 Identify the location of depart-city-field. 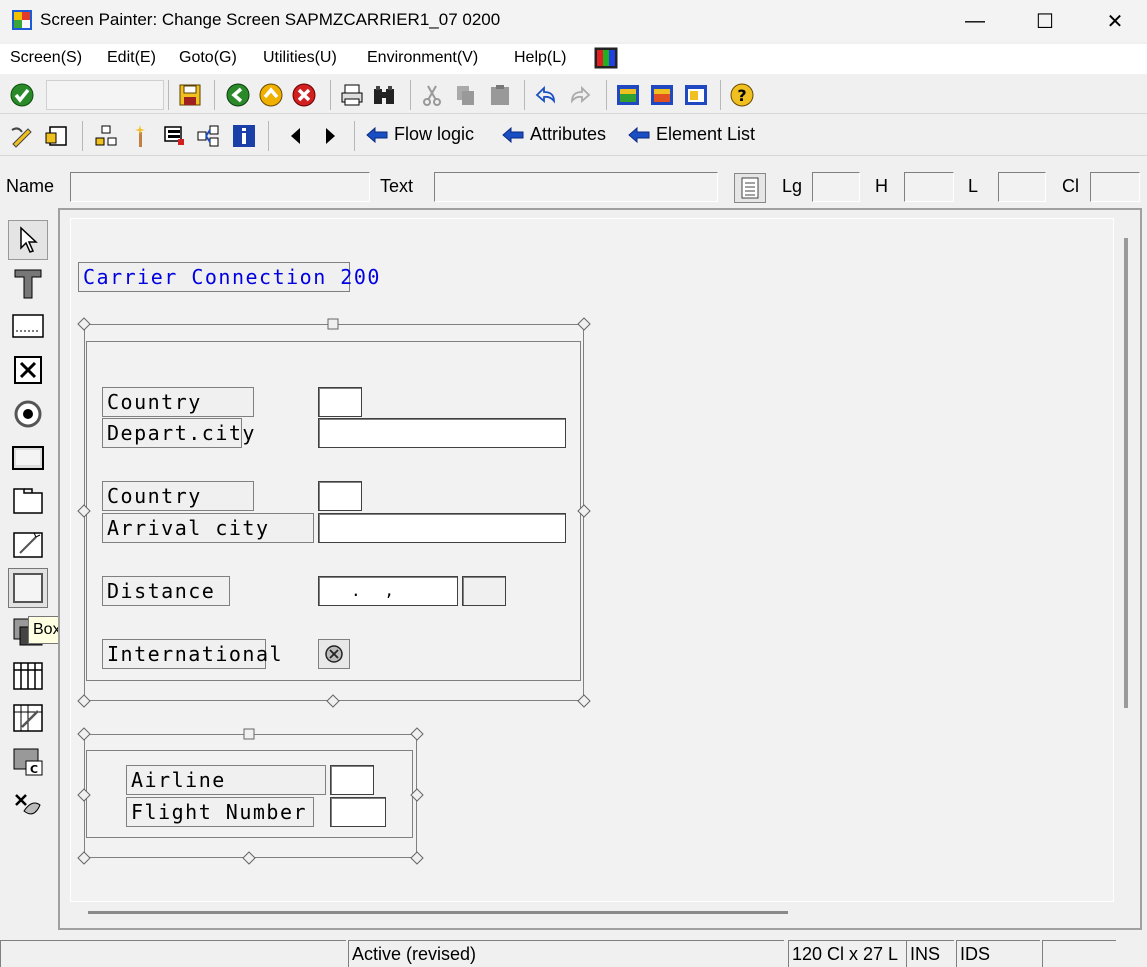
(442, 433).